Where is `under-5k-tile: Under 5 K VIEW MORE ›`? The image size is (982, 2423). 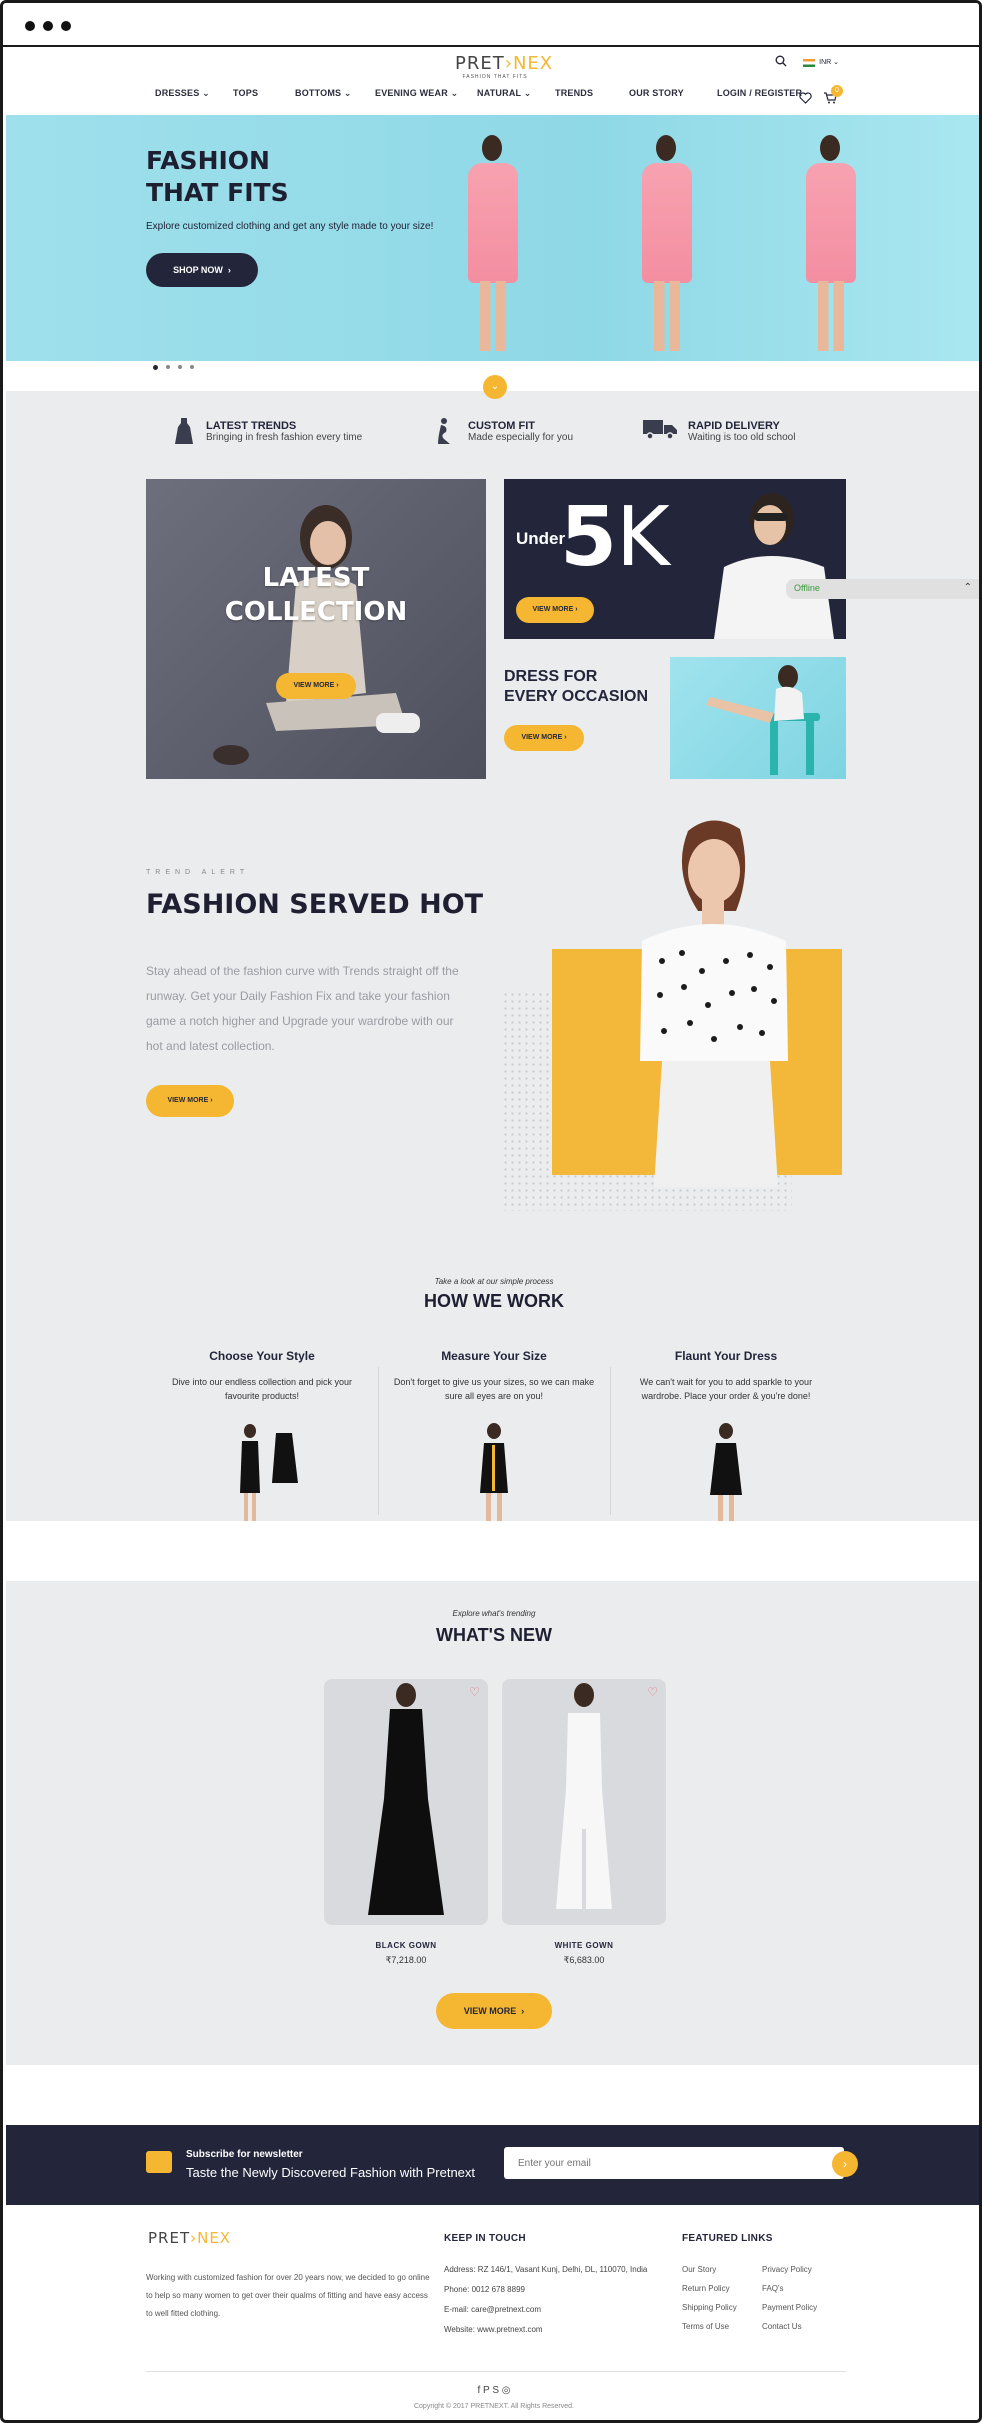 under-5k-tile: Under 5 K VIEW MORE › is located at coordinates (675, 559).